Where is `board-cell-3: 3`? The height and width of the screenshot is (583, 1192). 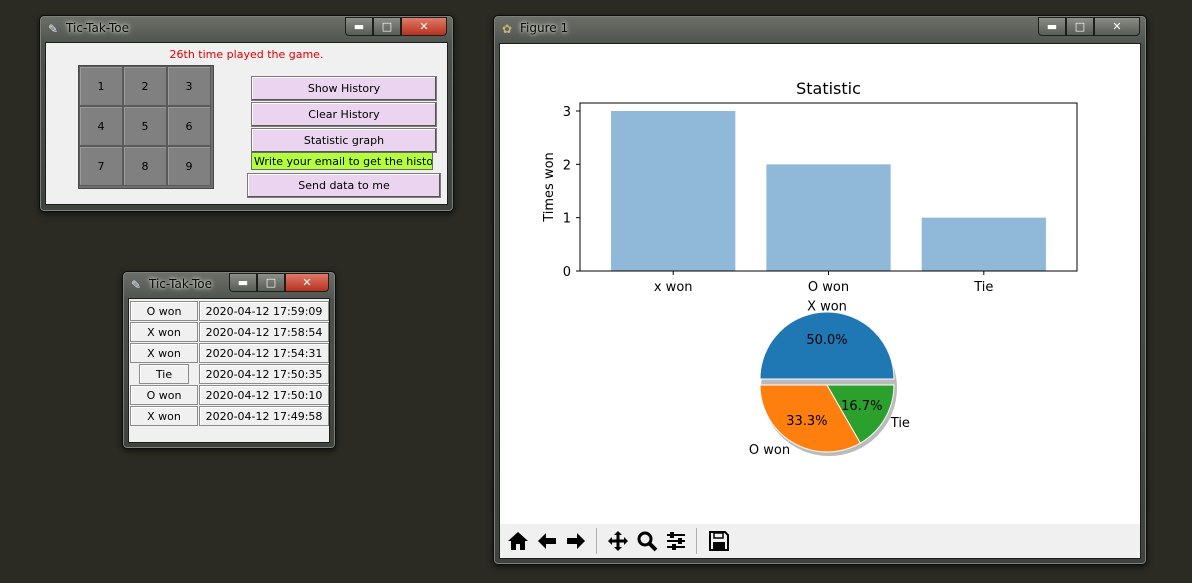
board-cell-3: 3 is located at coordinates (189, 86).